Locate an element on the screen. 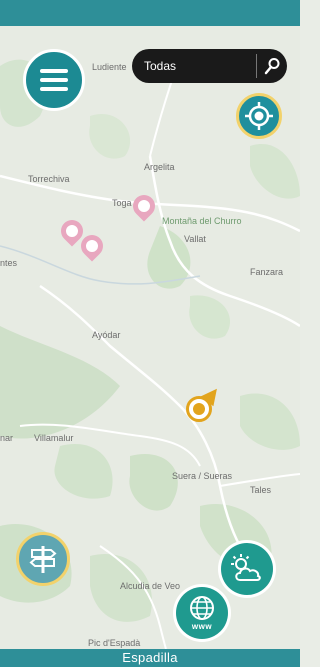  place-label: Fanzara is located at coordinates (267, 272).